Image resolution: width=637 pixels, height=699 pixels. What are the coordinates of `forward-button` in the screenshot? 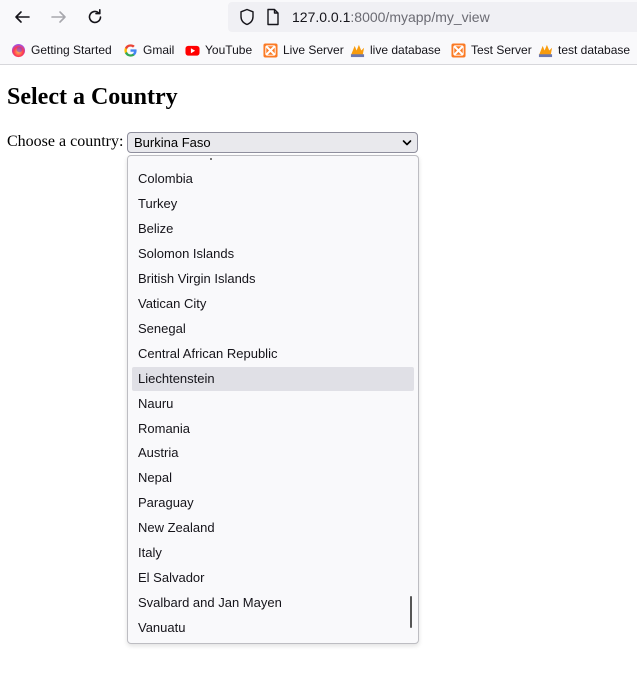 It's located at (59, 17).